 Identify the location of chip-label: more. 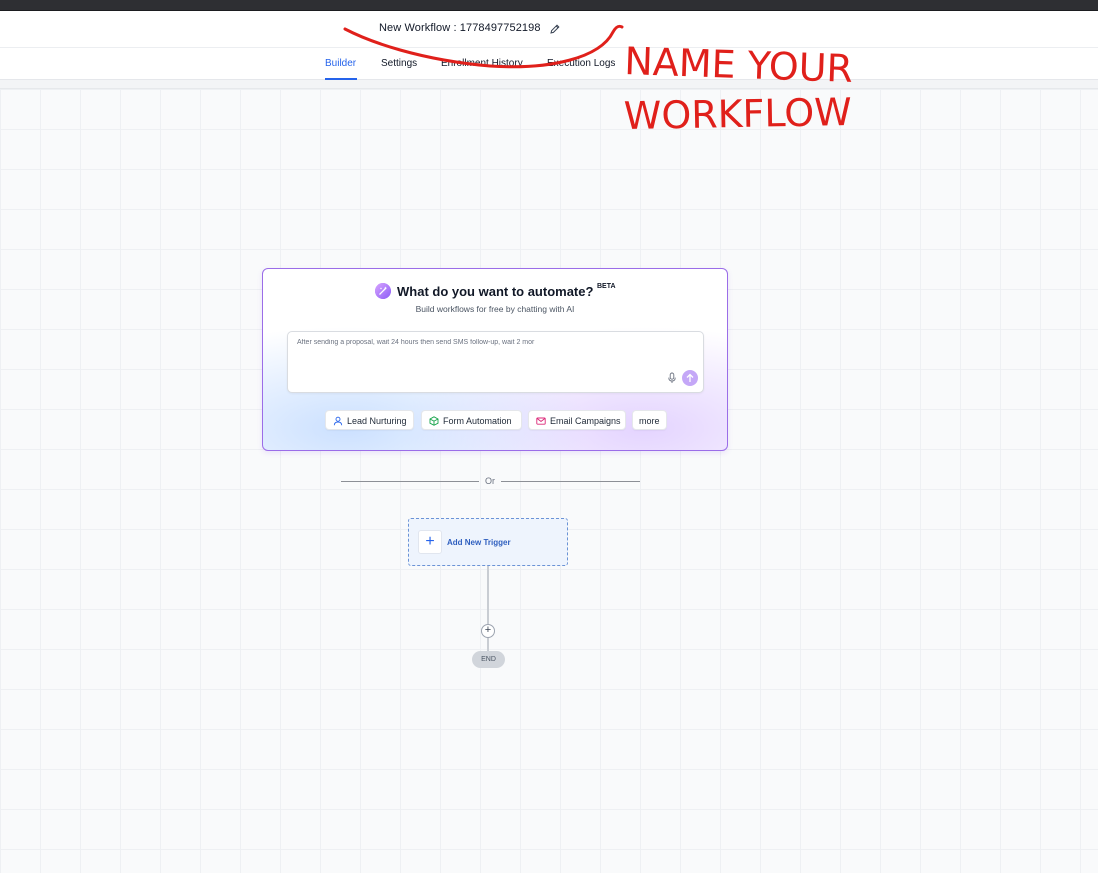
(649, 421).